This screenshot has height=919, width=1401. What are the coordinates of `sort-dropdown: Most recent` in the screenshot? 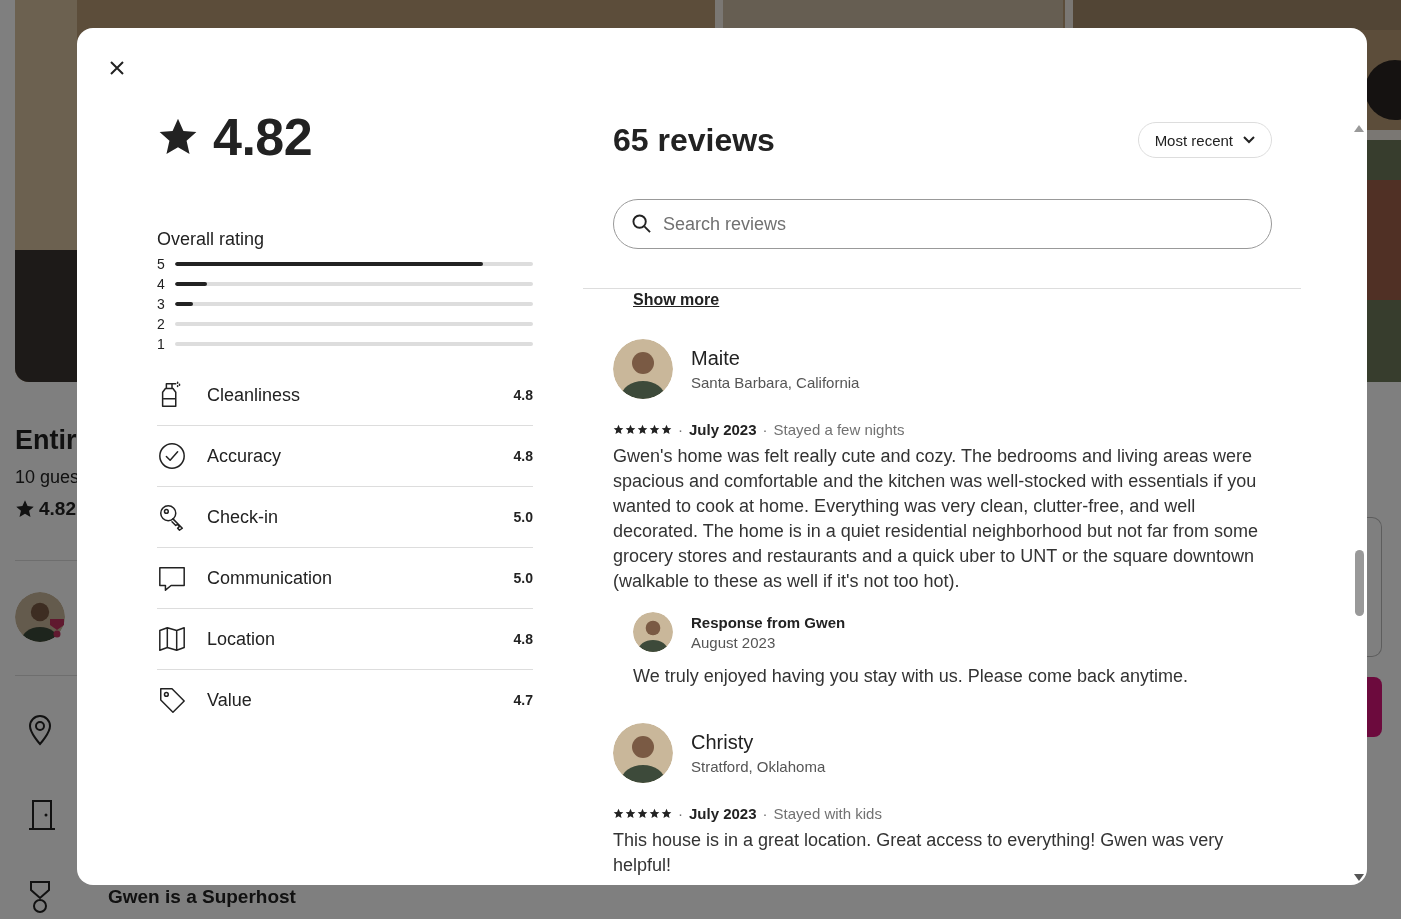 It's located at (1204, 140).